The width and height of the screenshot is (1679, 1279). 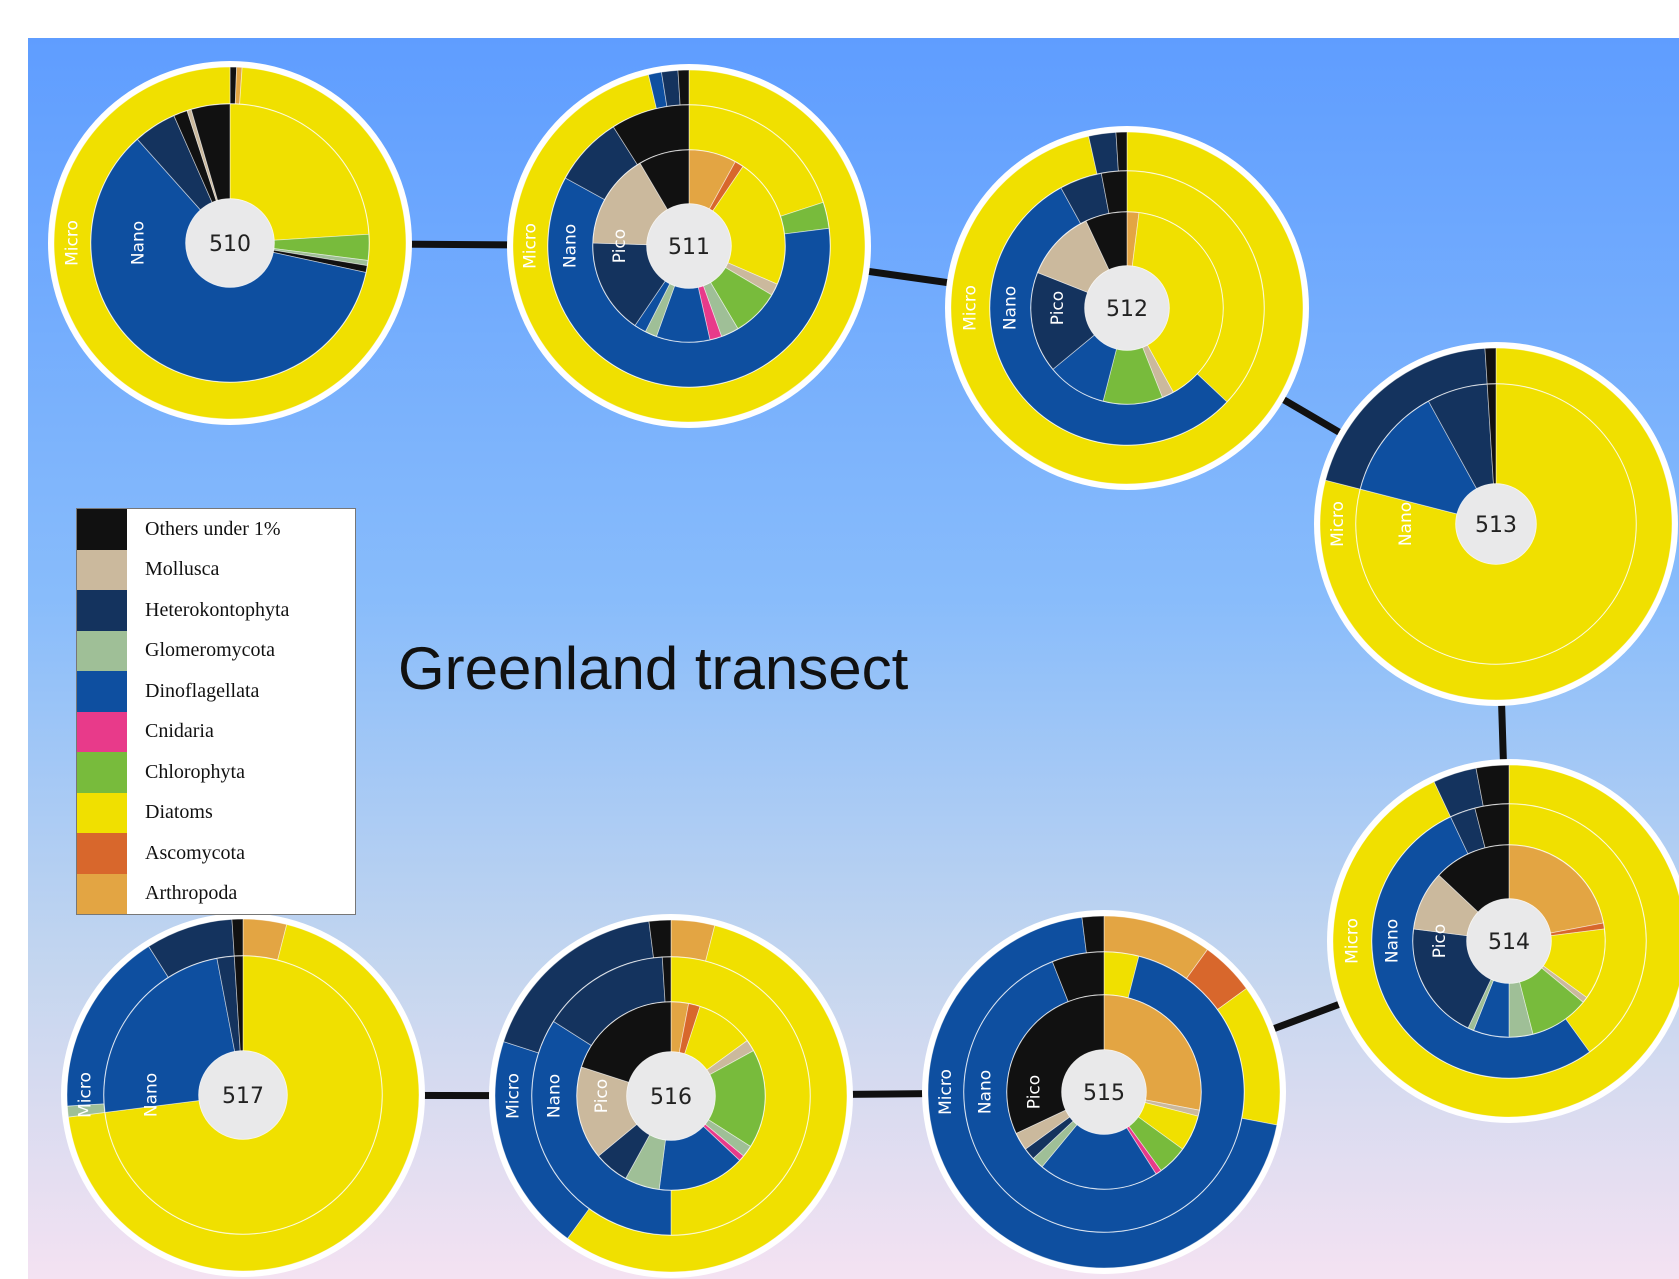 I want to click on legend-item-glomeromycota: Glomeromycota, so click(x=216, y=650).